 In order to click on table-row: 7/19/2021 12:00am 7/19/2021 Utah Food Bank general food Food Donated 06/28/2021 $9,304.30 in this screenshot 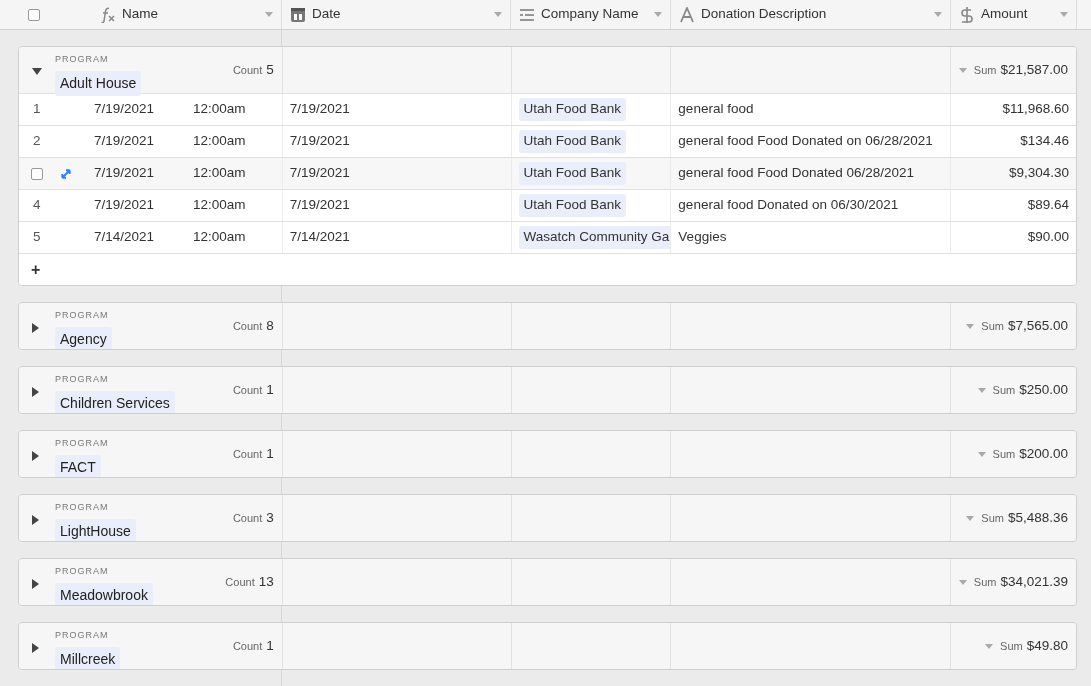, I will do `click(547, 173)`.